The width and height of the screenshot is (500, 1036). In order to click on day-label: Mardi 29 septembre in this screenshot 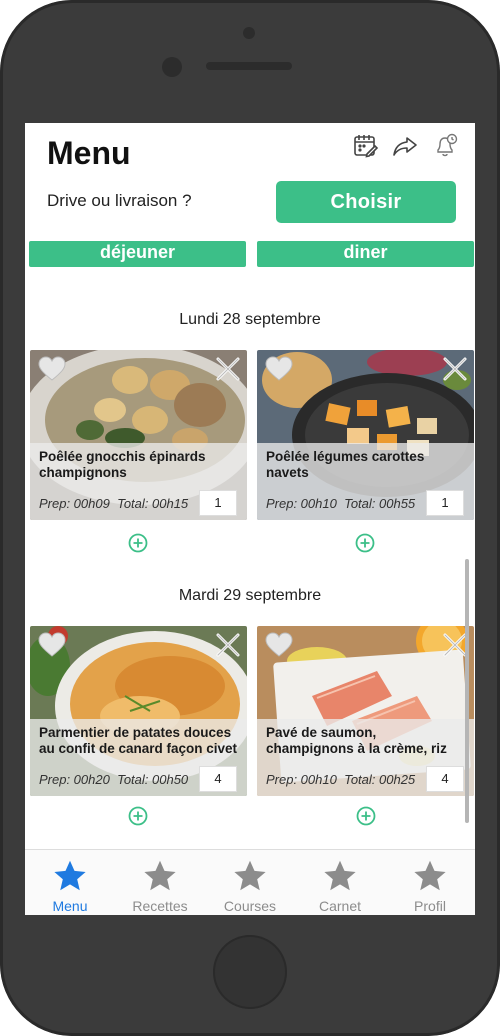, I will do `click(250, 595)`.